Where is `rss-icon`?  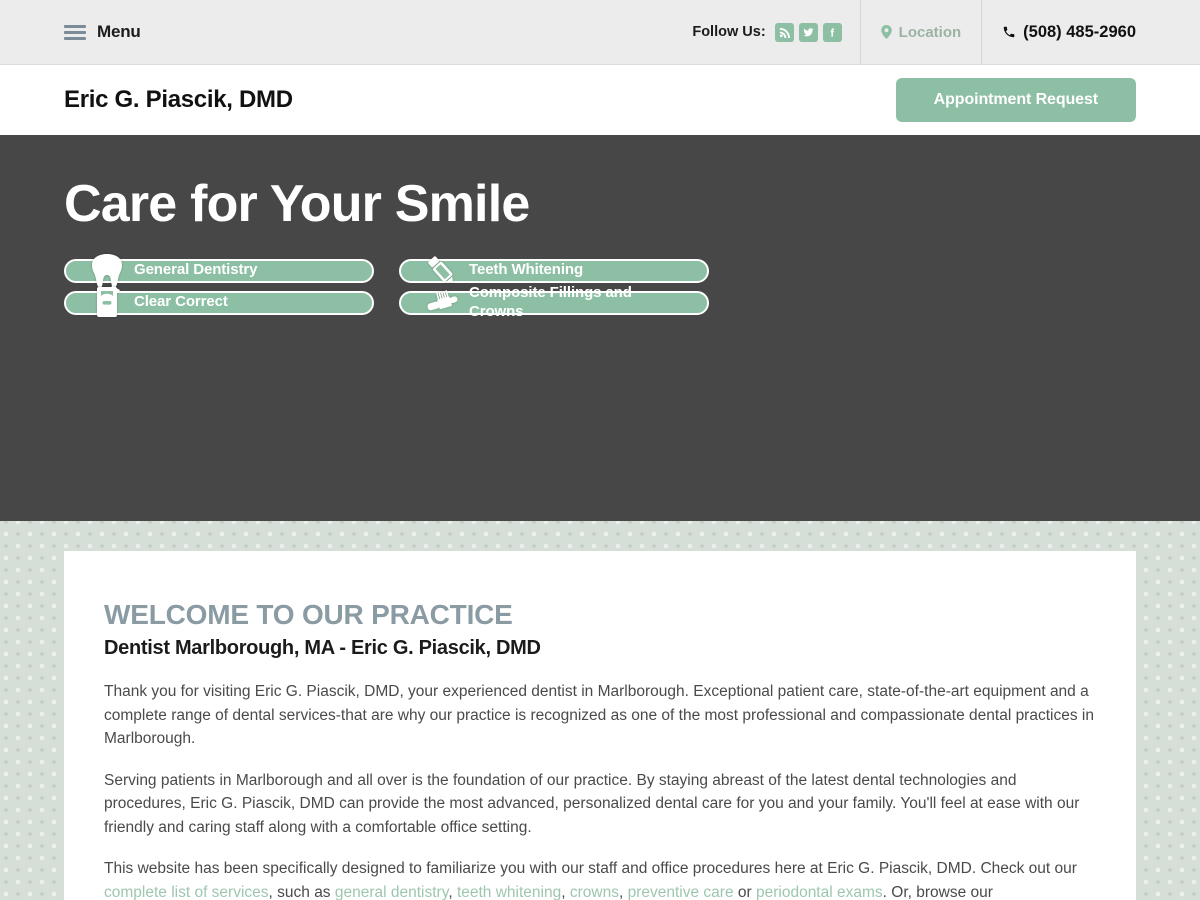 rss-icon is located at coordinates (784, 32).